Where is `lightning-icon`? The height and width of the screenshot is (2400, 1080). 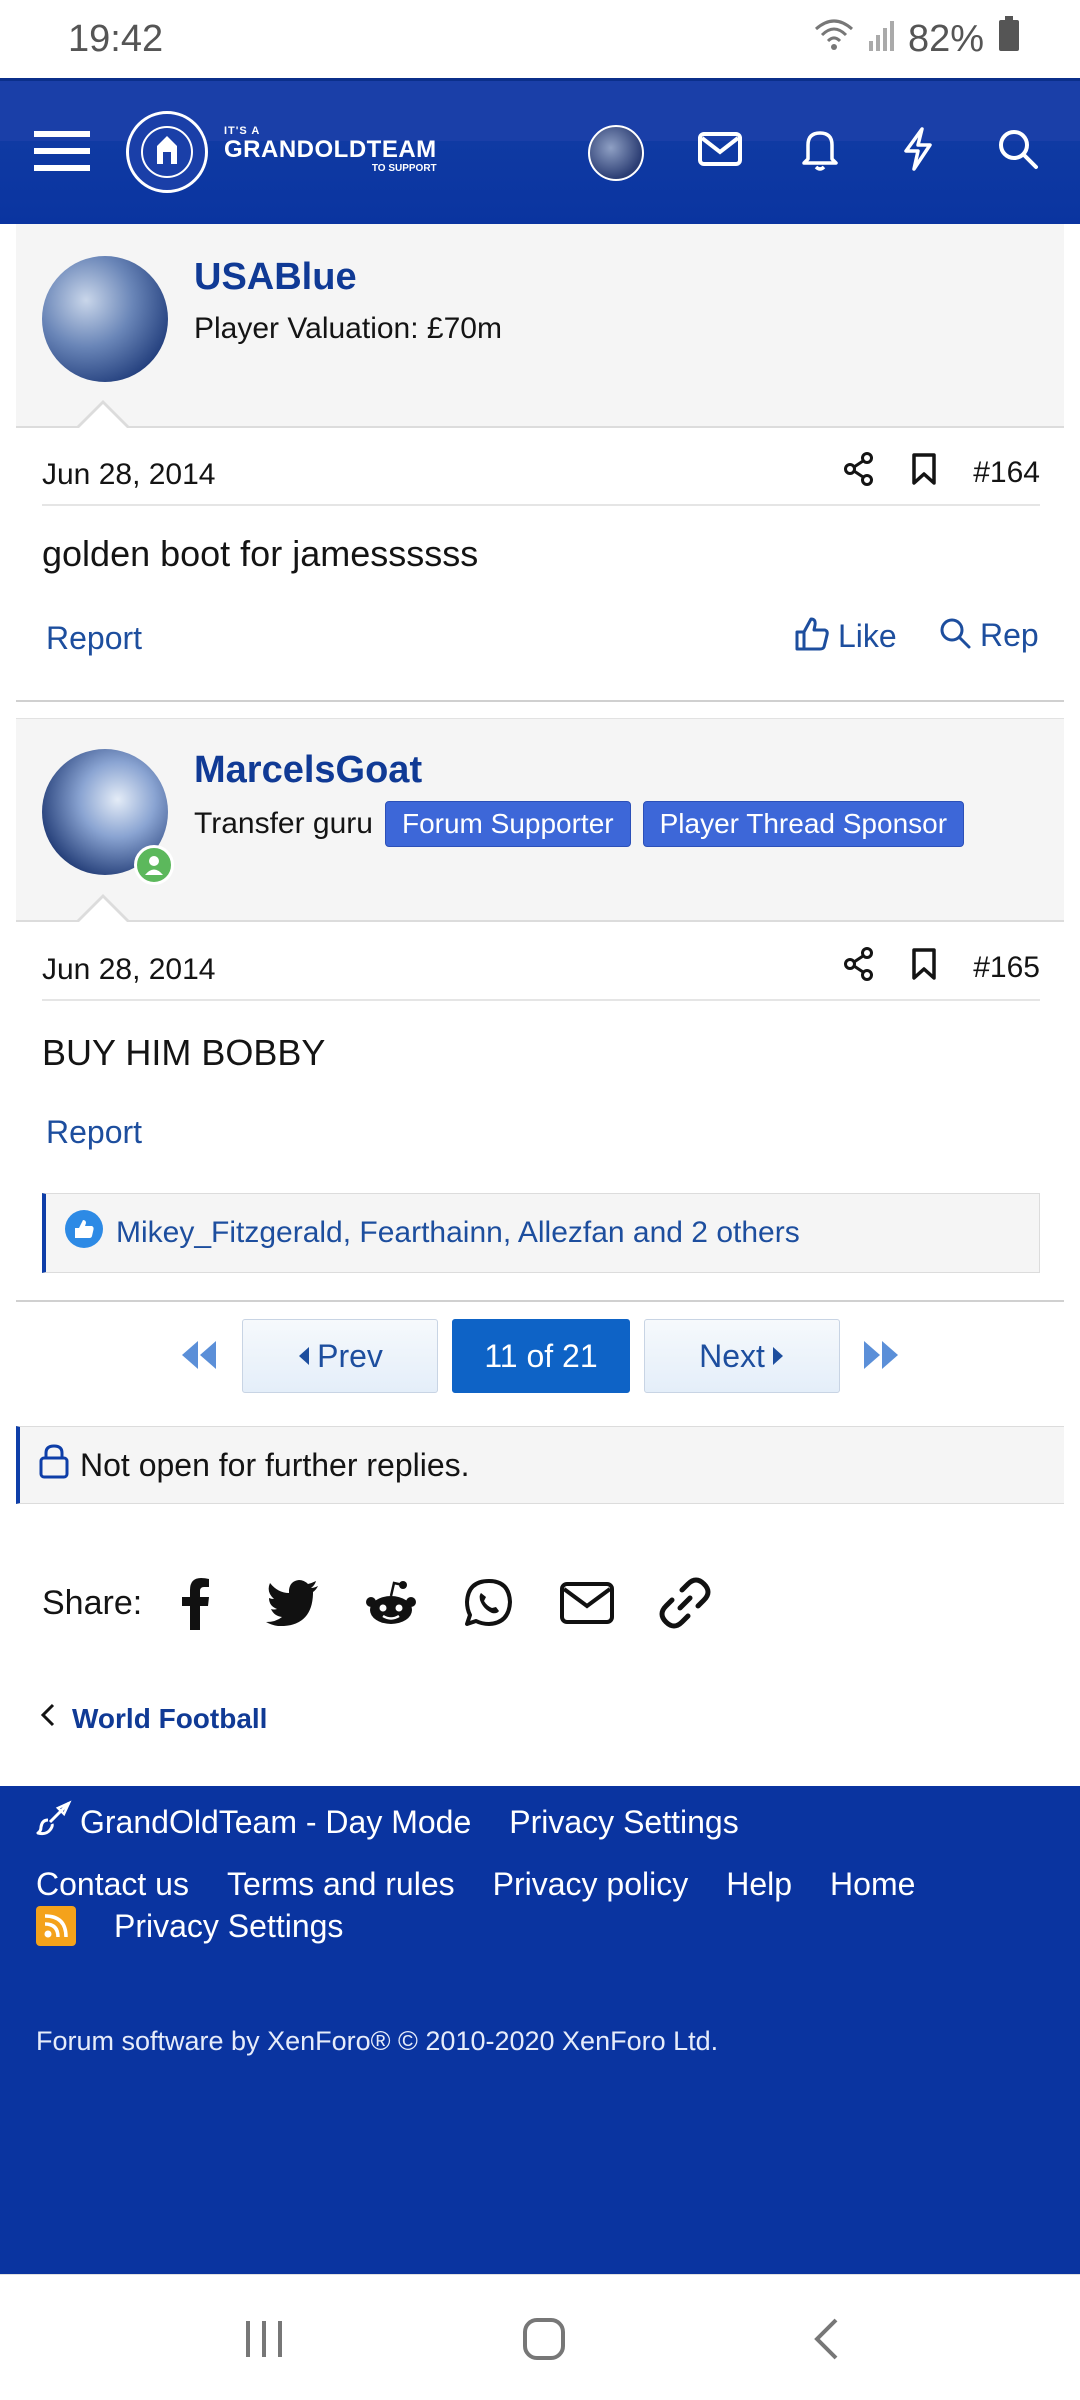
lightning-icon is located at coordinates (918, 151).